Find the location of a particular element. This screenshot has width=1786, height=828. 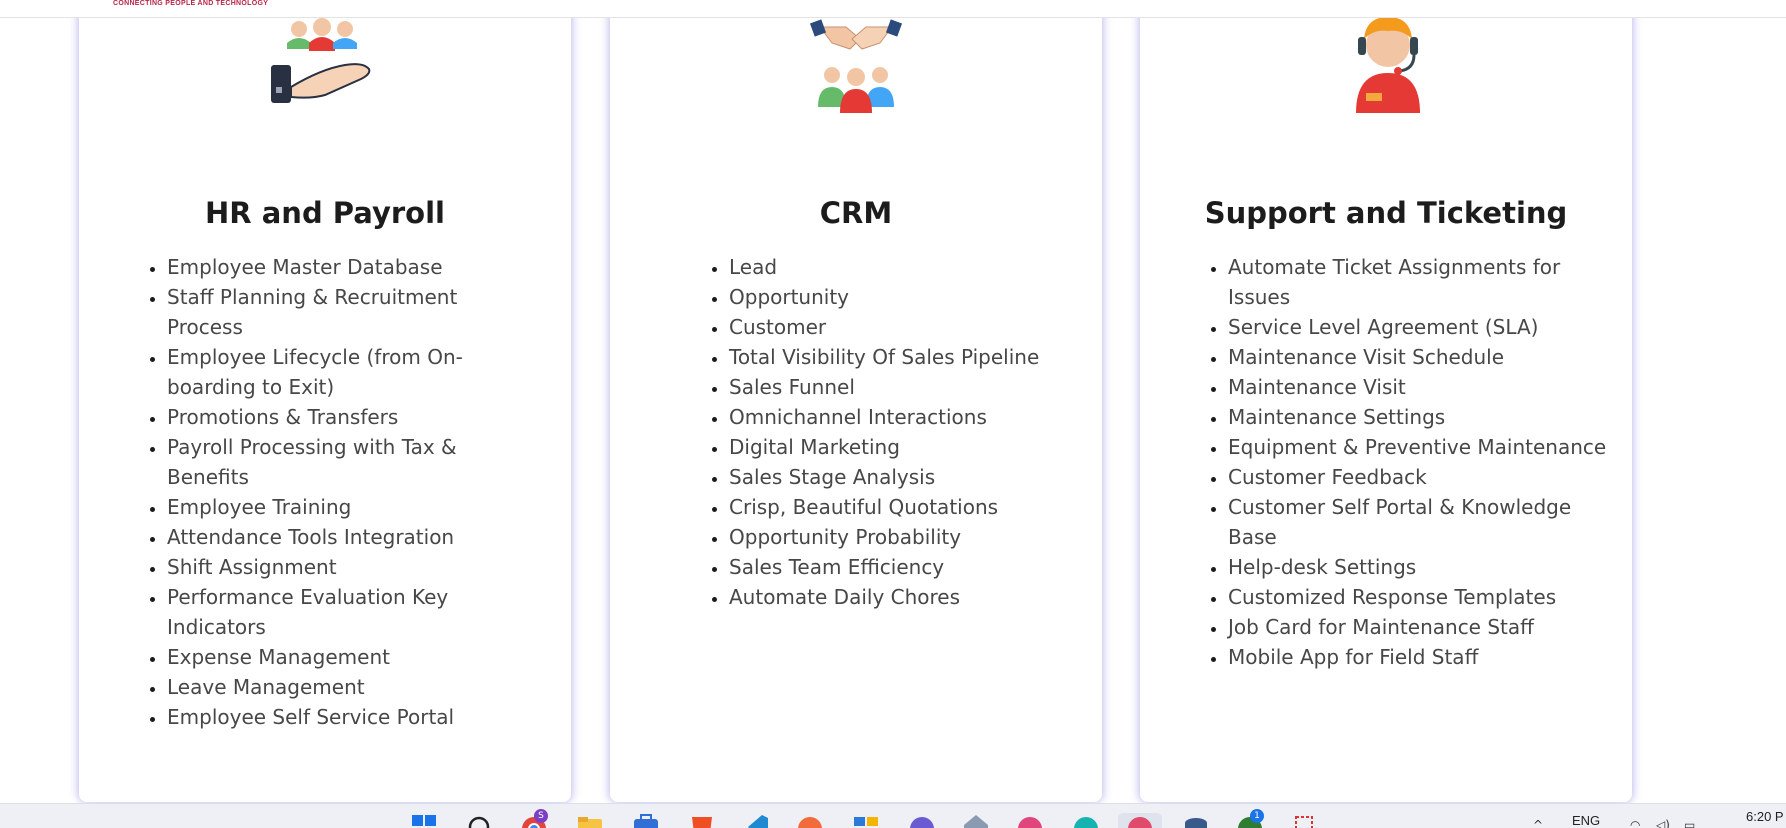

list-item: Opportunity is located at coordinates (919, 297).